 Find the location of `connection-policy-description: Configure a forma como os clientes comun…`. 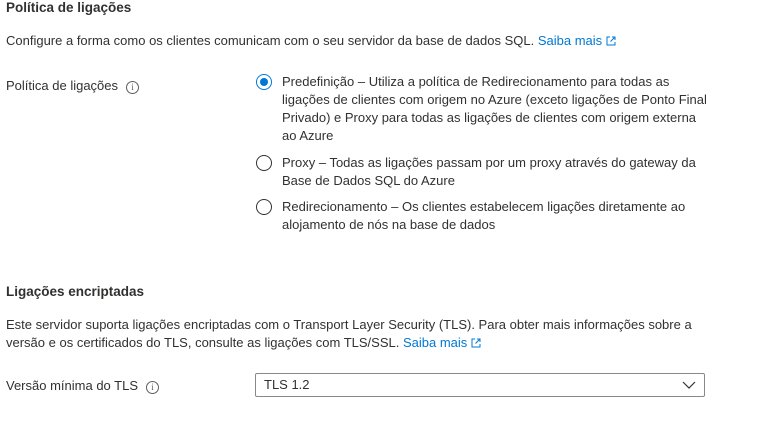

connection-policy-description: Configure a forma como os clientes comun… is located at coordinates (376, 41).